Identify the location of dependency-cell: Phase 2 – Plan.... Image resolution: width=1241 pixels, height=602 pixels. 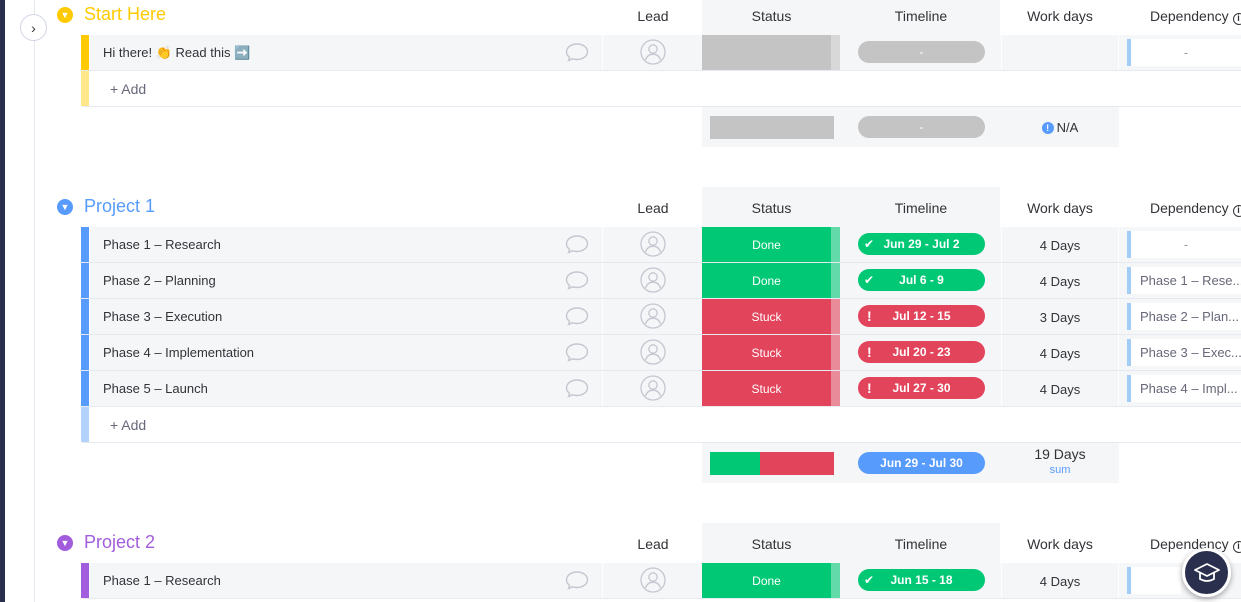
(1184, 316).